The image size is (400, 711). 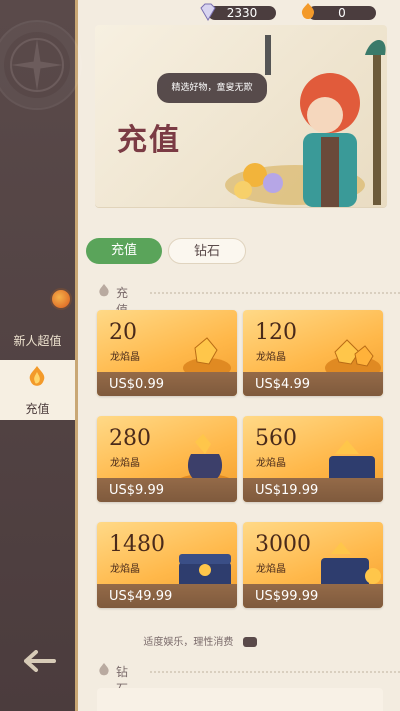 What do you see at coordinates (276, 438) in the screenshot?
I see `product-amount: 560` at bounding box center [276, 438].